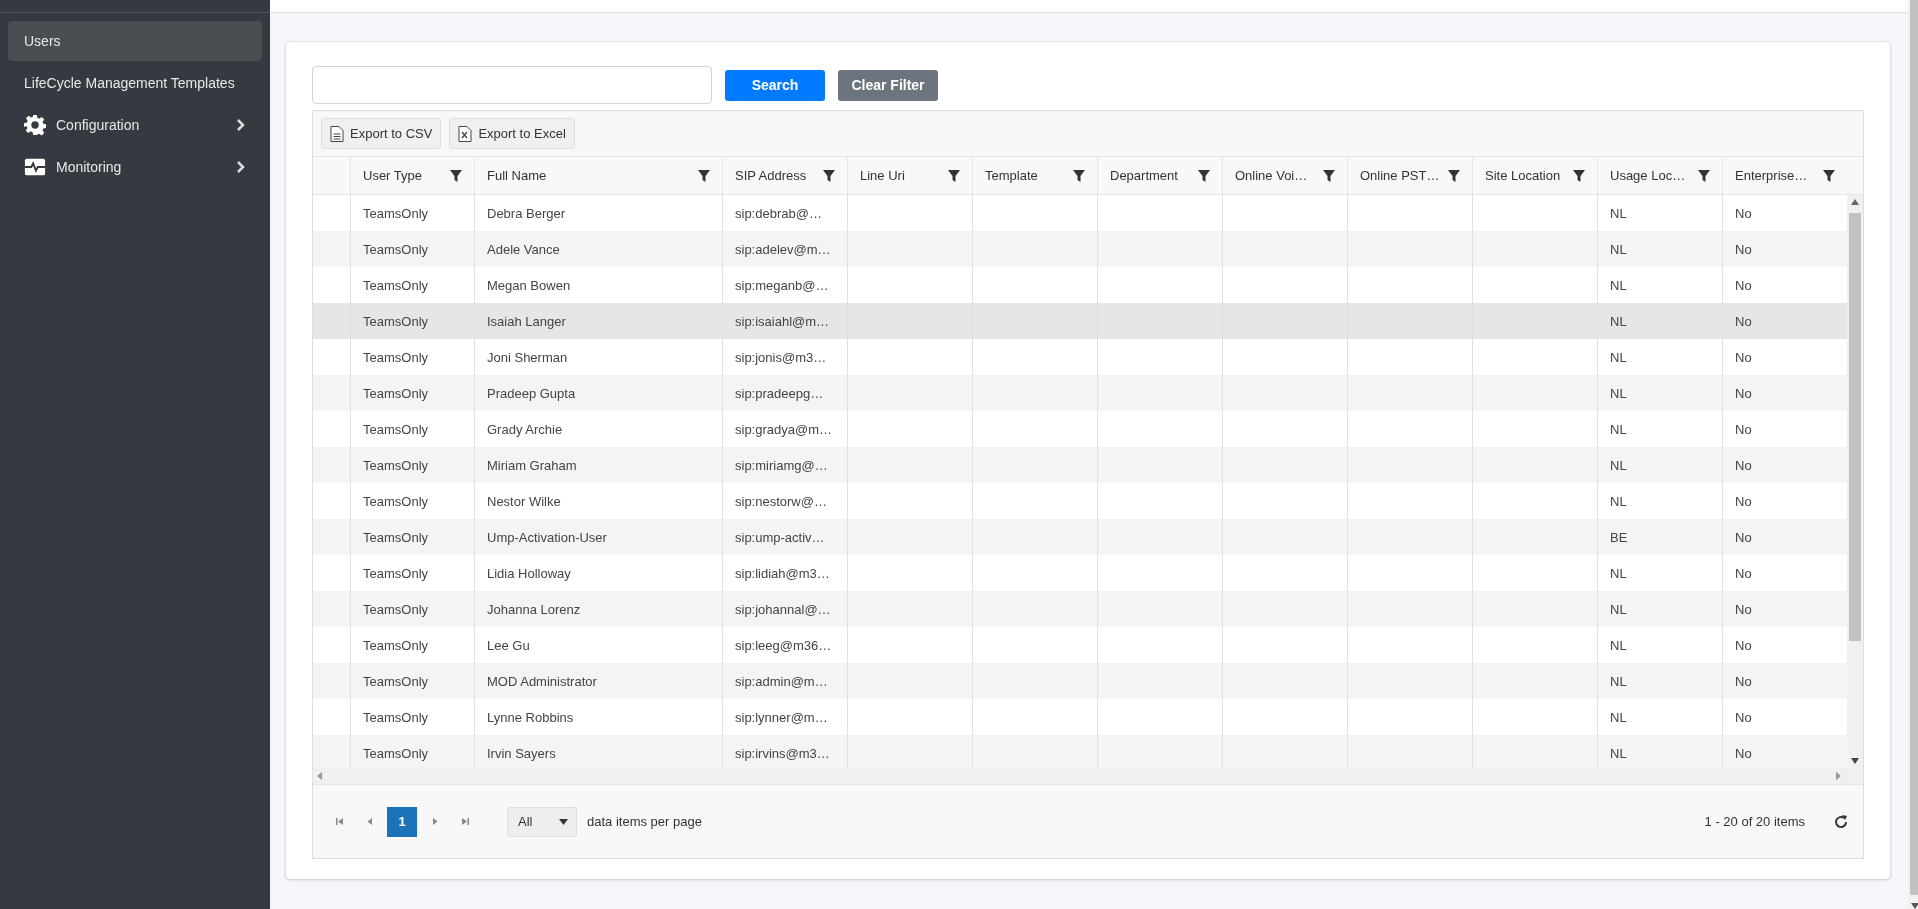  Describe the element at coordinates (1080, 681) in the screenshot. I see `table-row: TeamsOnly MOD Administrator sip:admin@m… NL No` at that location.